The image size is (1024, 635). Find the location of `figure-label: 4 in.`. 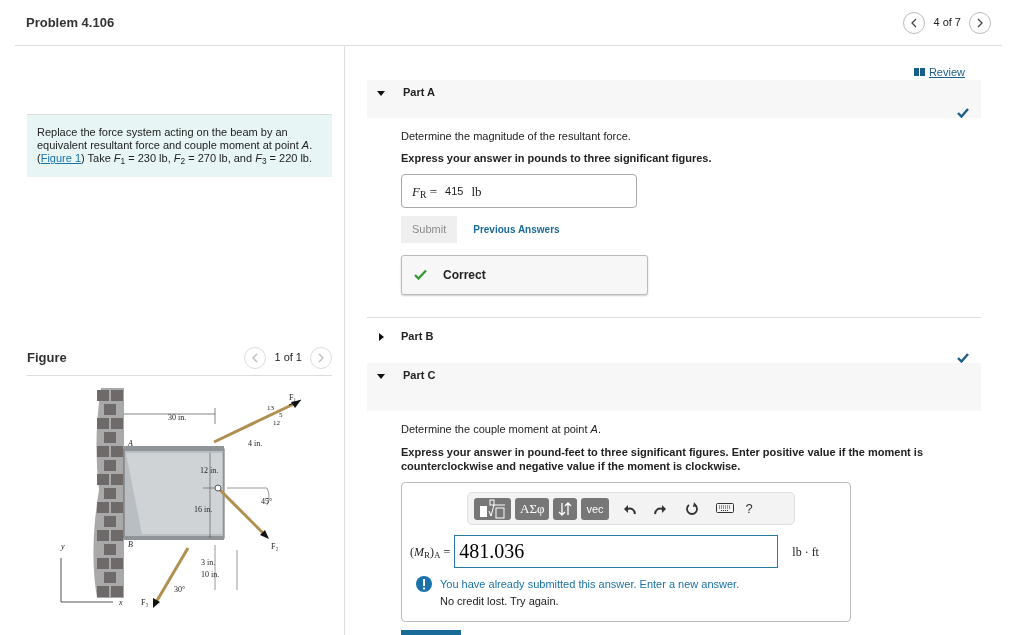

figure-label: 4 in. is located at coordinates (255, 443).